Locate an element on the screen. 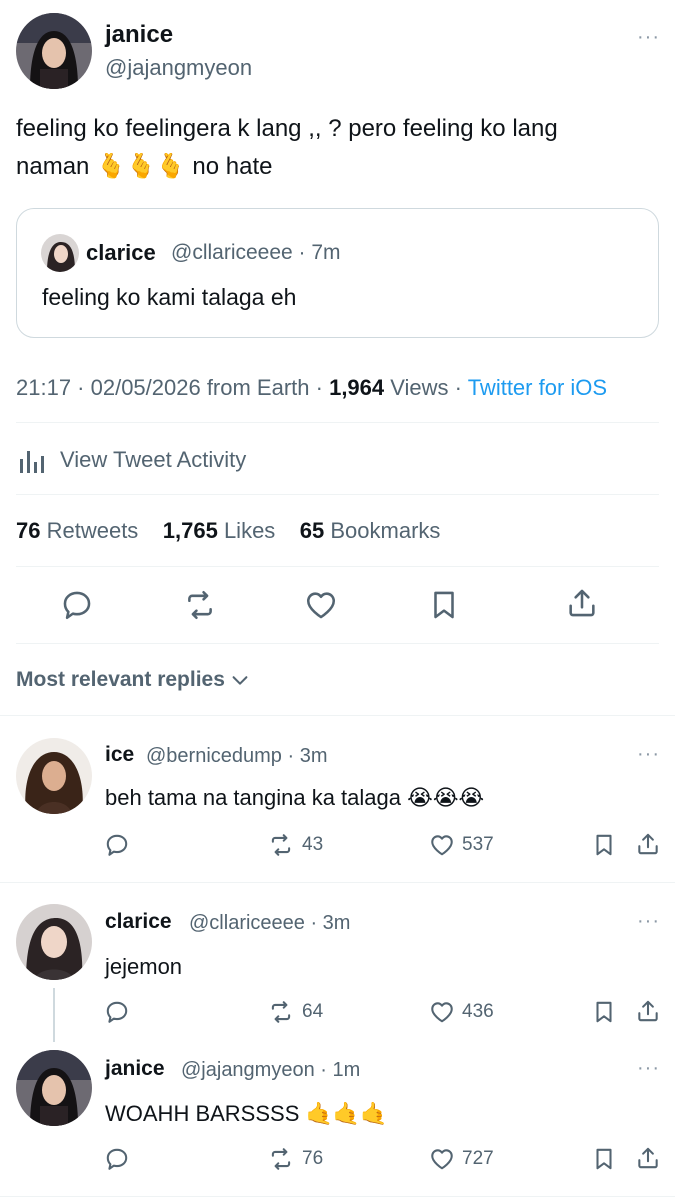  quote-author-name: clarice is located at coordinates (121, 252).